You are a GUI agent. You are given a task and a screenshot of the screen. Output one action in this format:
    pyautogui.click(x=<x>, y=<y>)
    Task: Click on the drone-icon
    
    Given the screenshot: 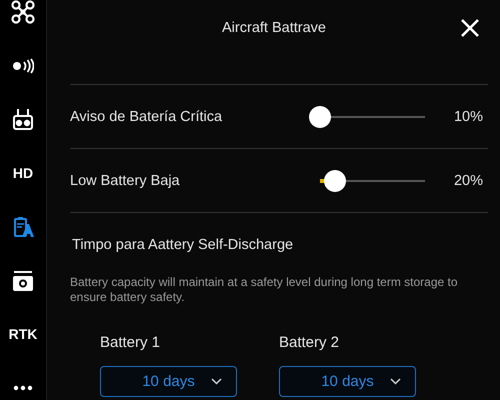 What is the action you would take?
    pyautogui.click(x=23, y=12)
    